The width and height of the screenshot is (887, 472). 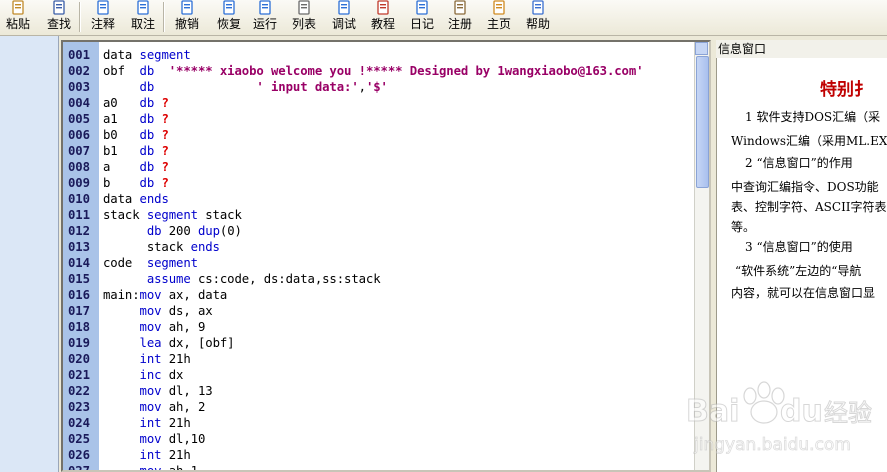 What do you see at coordinates (378, 343) in the screenshot?
I see `code-line: 019 lea dx, [obf]` at bounding box center [378, 343].